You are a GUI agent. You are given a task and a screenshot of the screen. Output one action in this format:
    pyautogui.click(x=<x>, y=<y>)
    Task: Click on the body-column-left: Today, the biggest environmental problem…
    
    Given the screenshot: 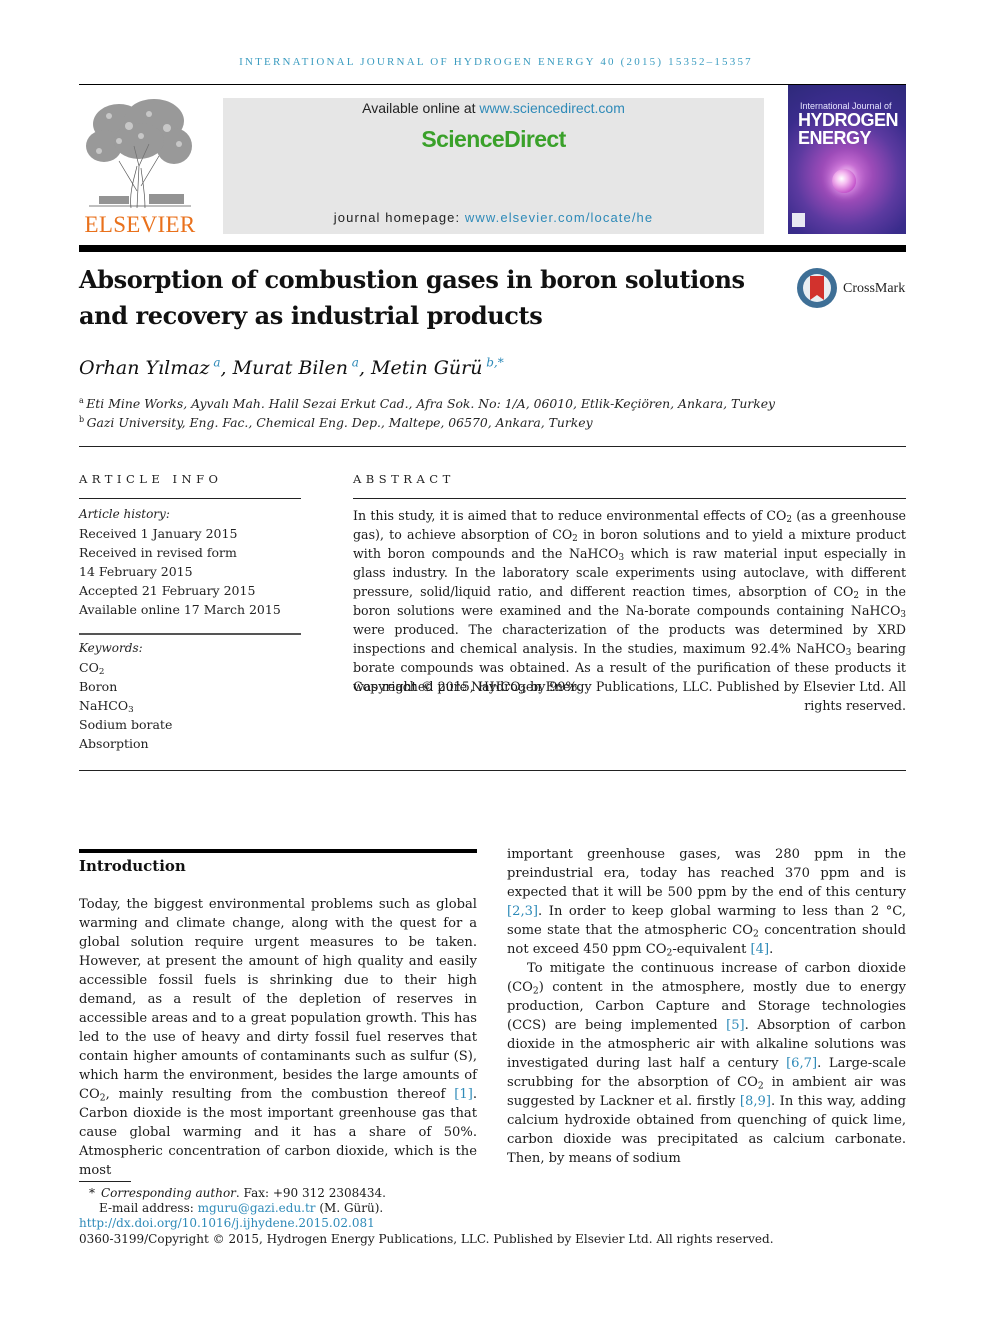 What is the action you would take?
    pyautogui.click(x=278, y=1037)
    